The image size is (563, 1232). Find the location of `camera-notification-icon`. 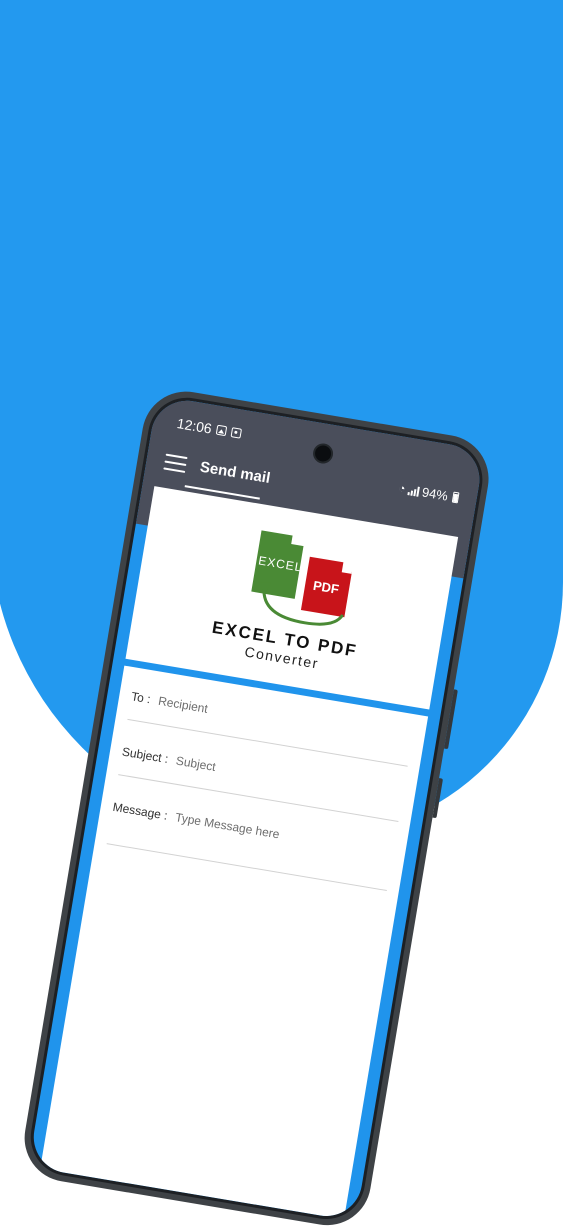

camera-notification-icon is located at coordinates (236, 433).